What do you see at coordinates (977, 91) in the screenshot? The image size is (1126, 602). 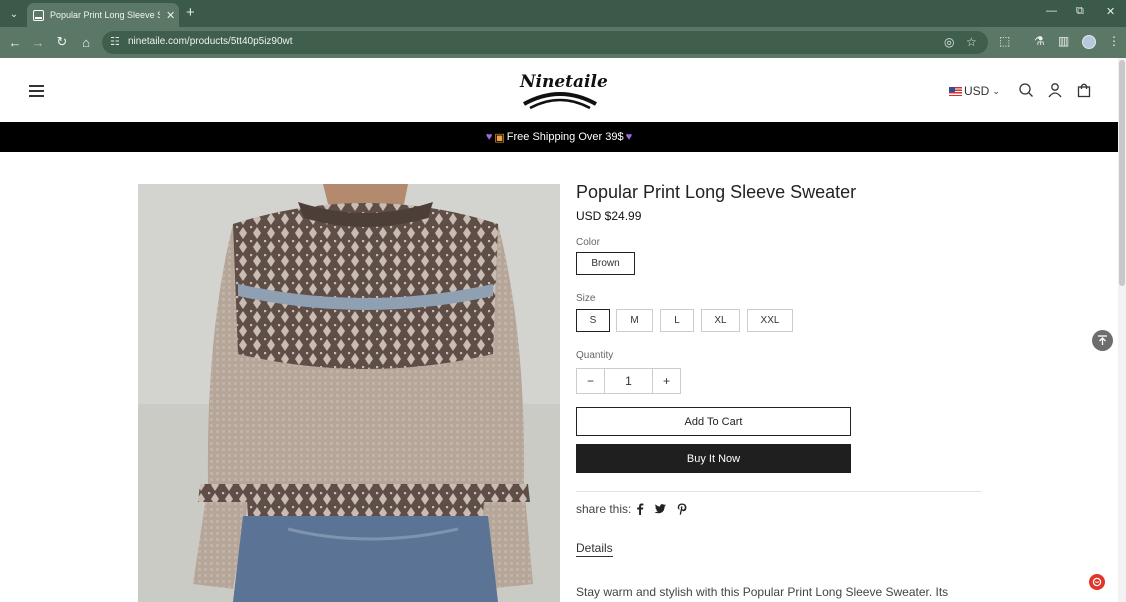 I see `currency-label: USD` at bounding box center [977, 91].